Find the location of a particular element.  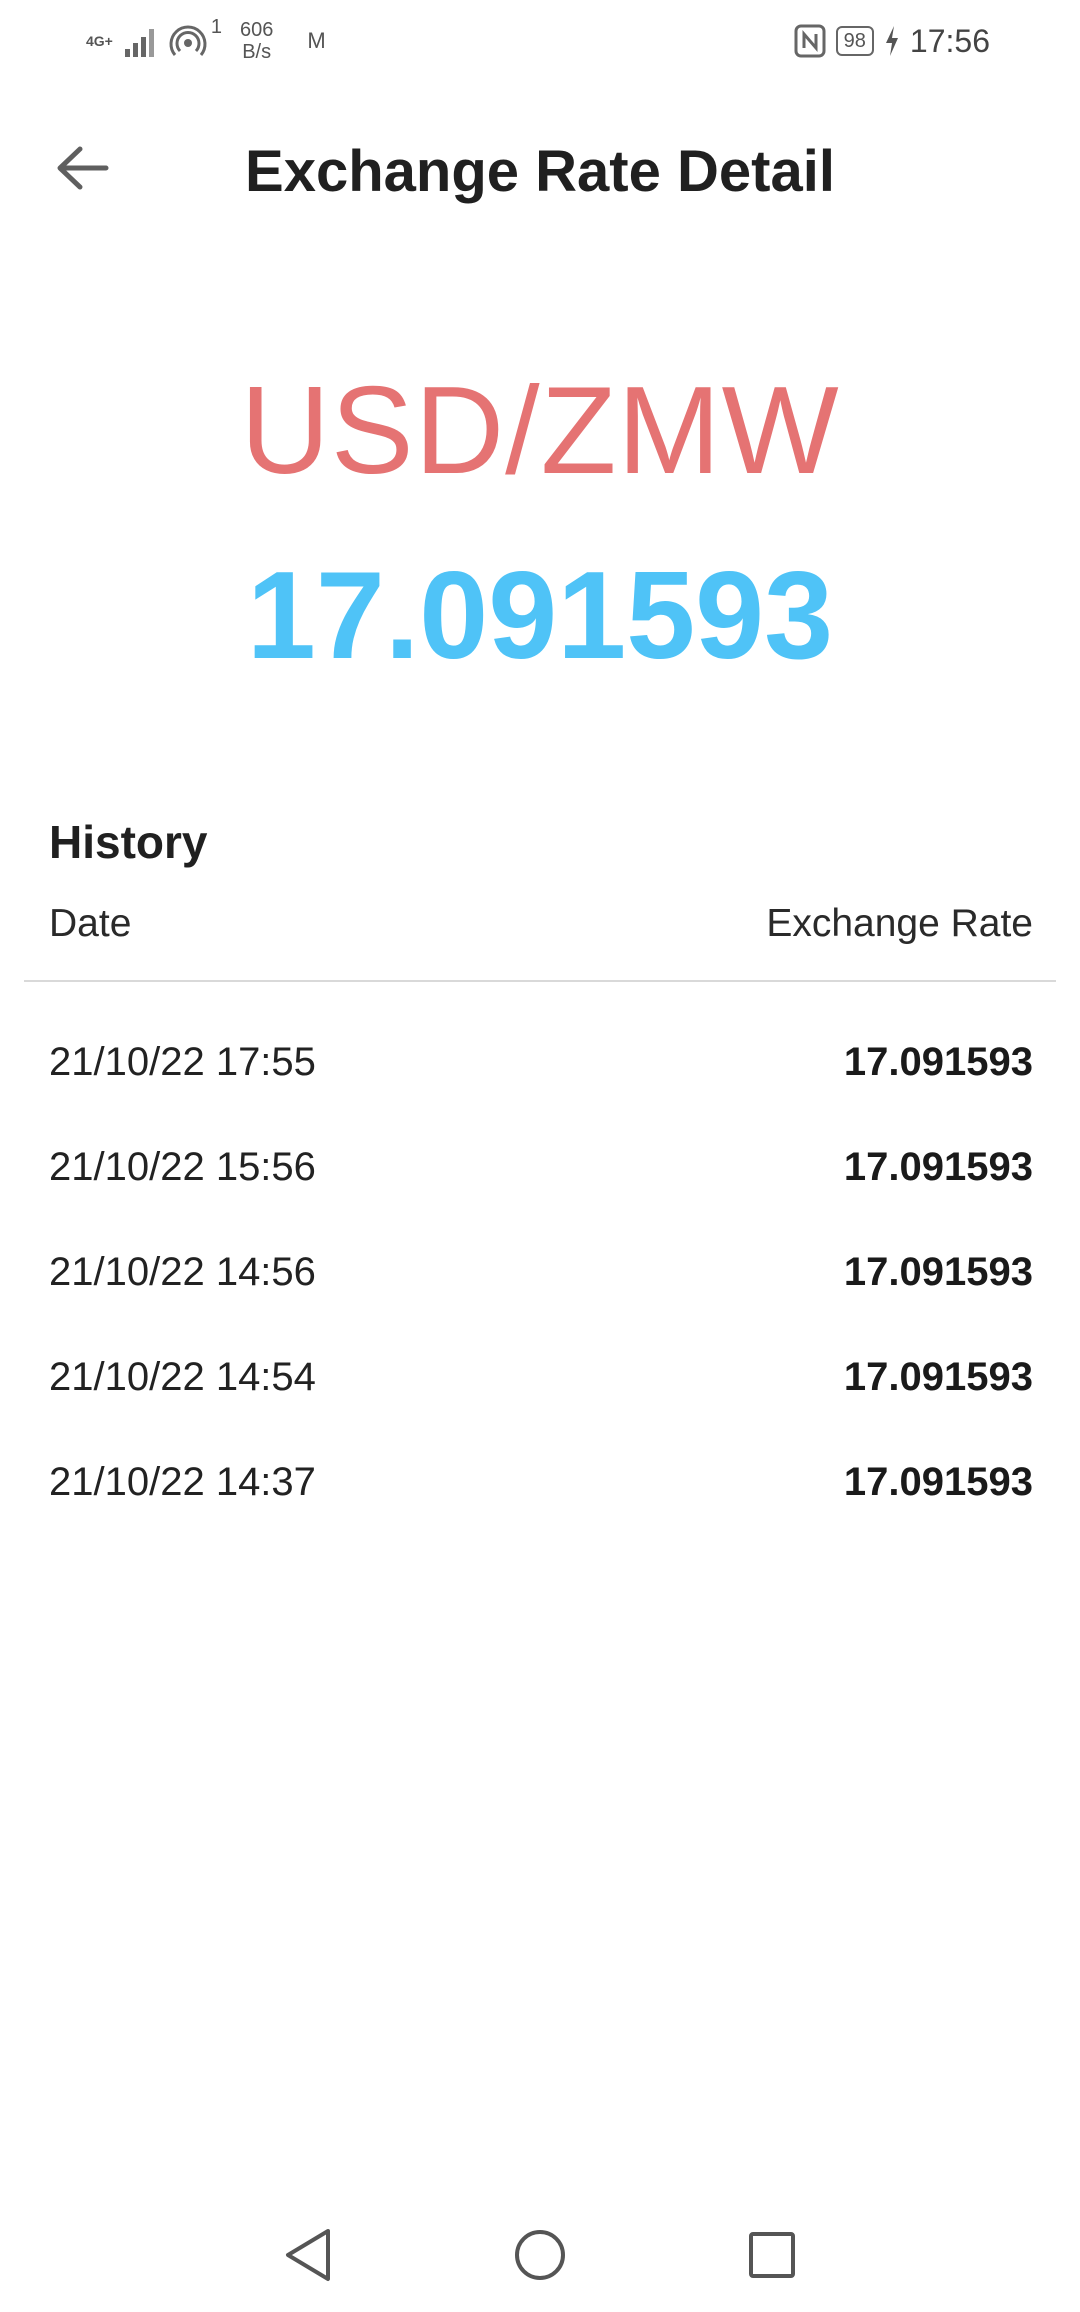

history-date: 21/10/22 14:56 is located at coordinates (182, 1272).